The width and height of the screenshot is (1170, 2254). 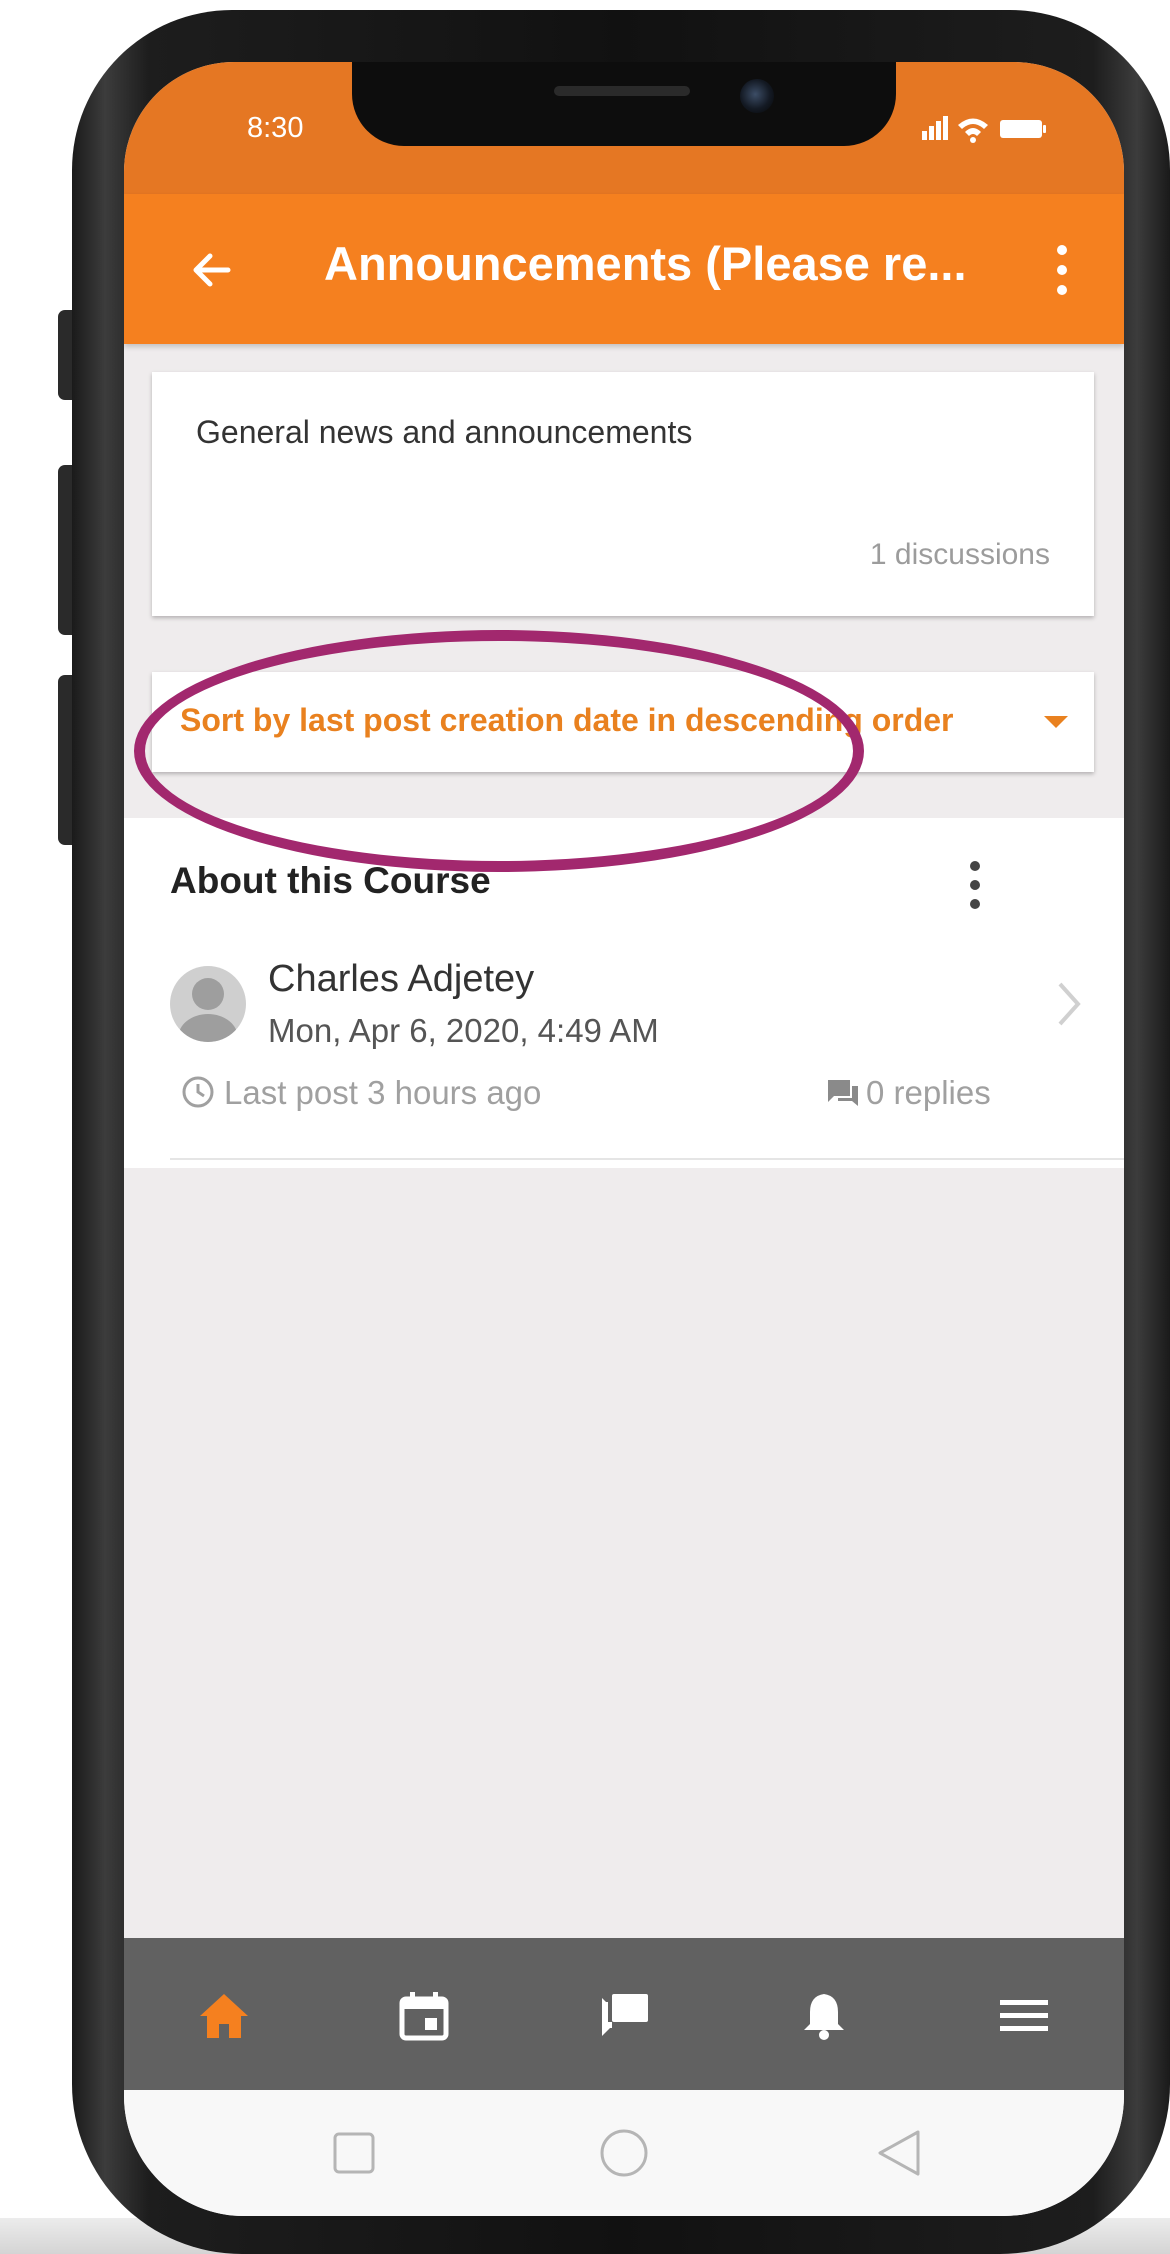 What do you see at coordinates (624, 104) in the screenshot?
I see `phone-notch` at bounding box center [624, 104].